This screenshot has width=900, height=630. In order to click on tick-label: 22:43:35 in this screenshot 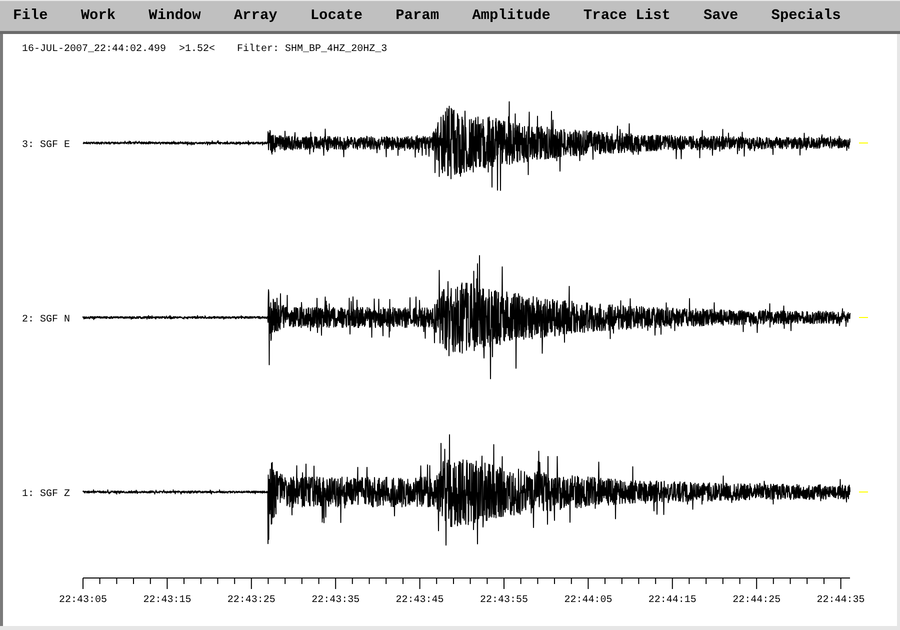, I will do `click(336, 600)`.